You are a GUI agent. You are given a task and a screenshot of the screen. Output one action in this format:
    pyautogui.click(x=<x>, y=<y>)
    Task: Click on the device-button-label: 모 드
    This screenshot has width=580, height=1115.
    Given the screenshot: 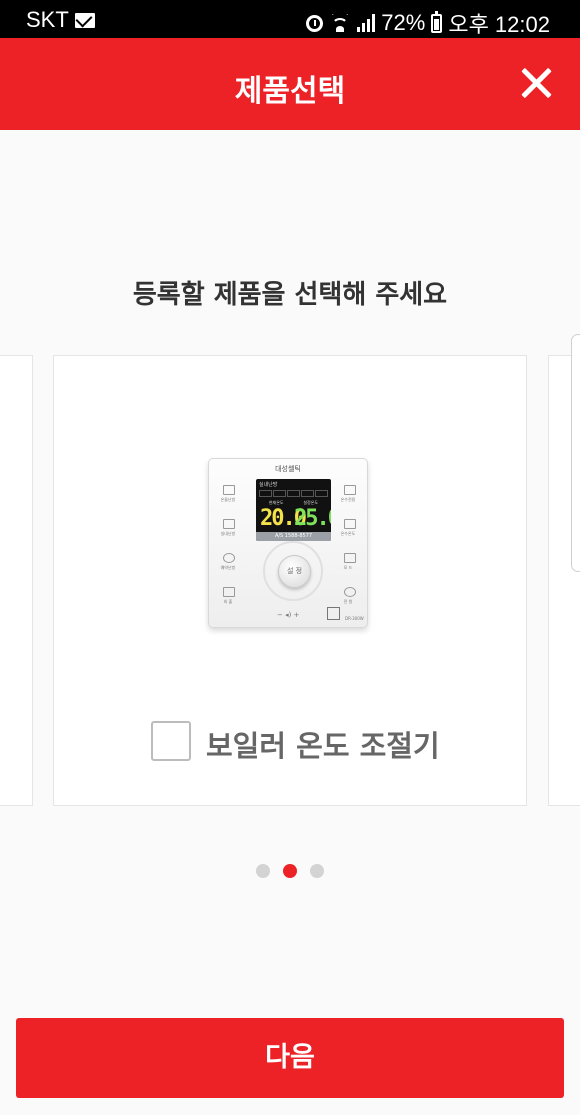 What is the action you would take?
    pyautogui.click(x=348, y=567)
    